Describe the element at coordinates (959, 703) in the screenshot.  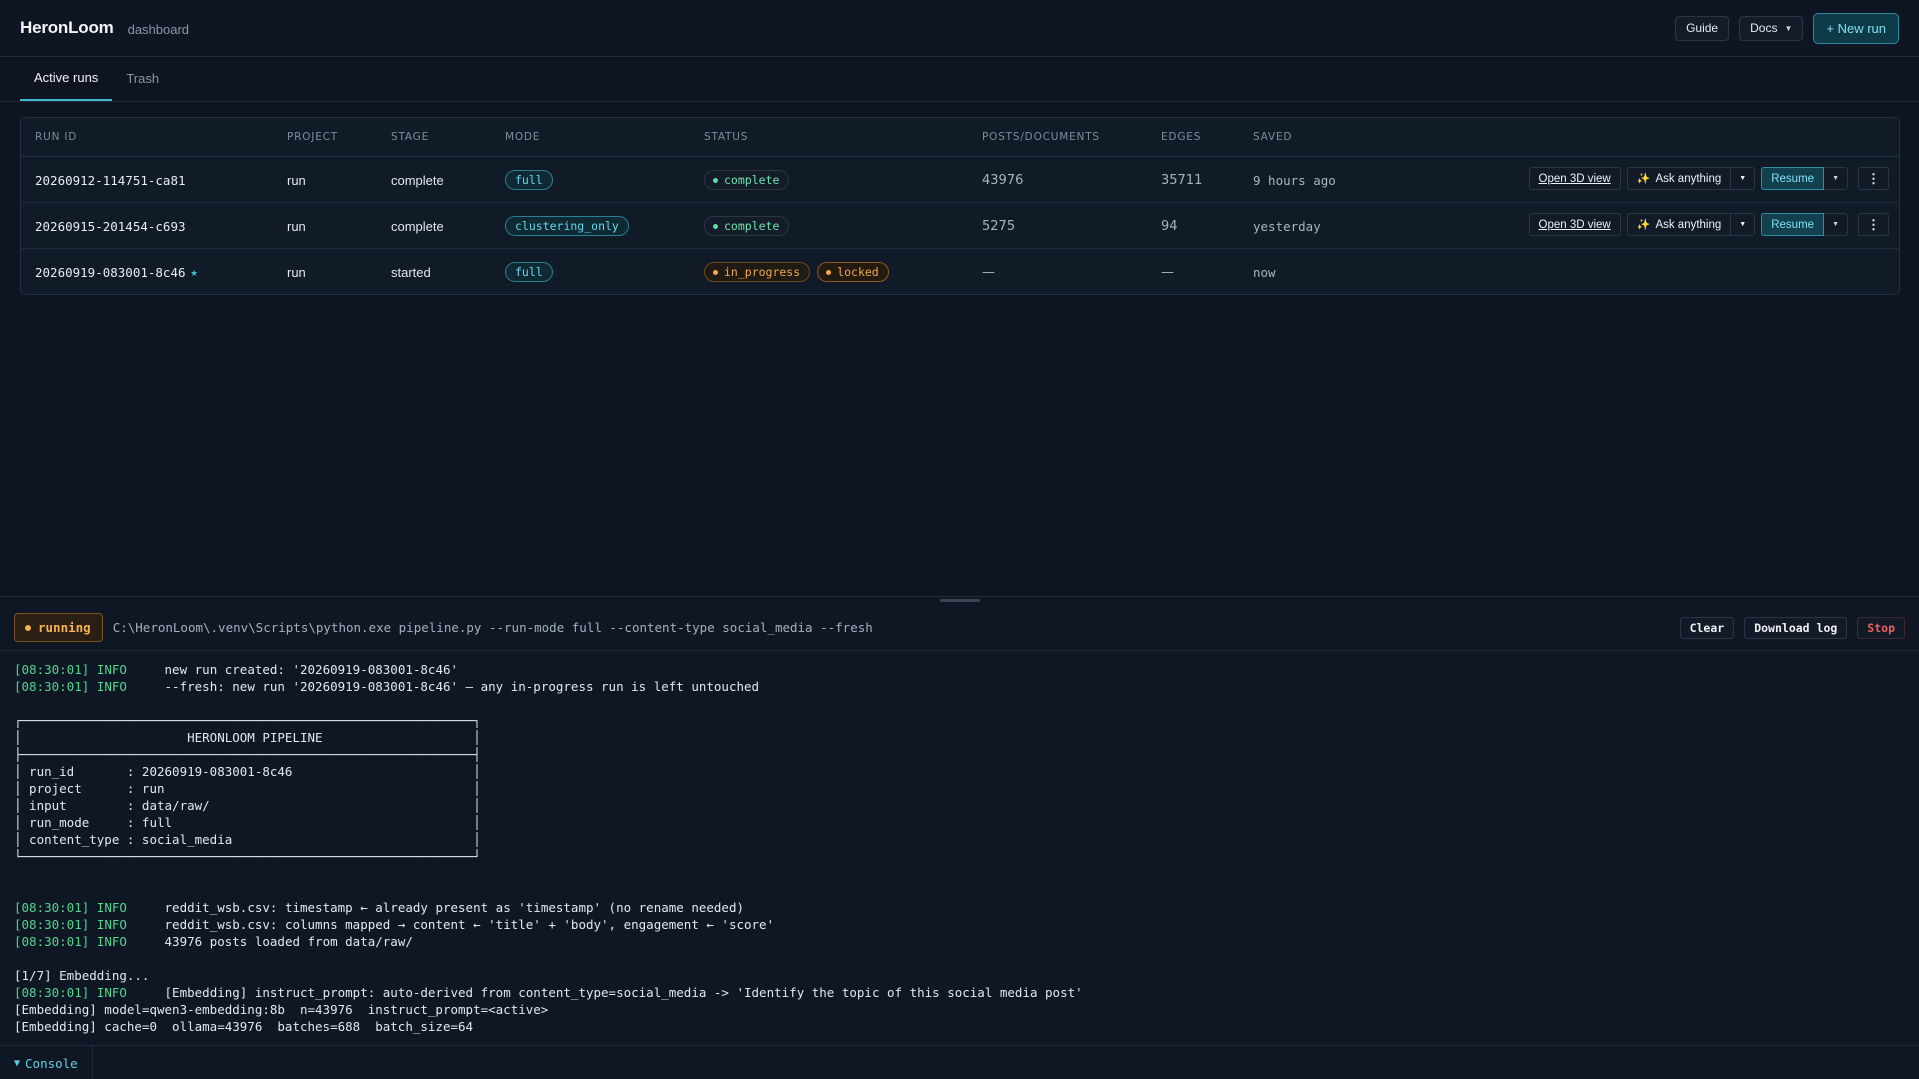
I see `log-blank-line` at that location.